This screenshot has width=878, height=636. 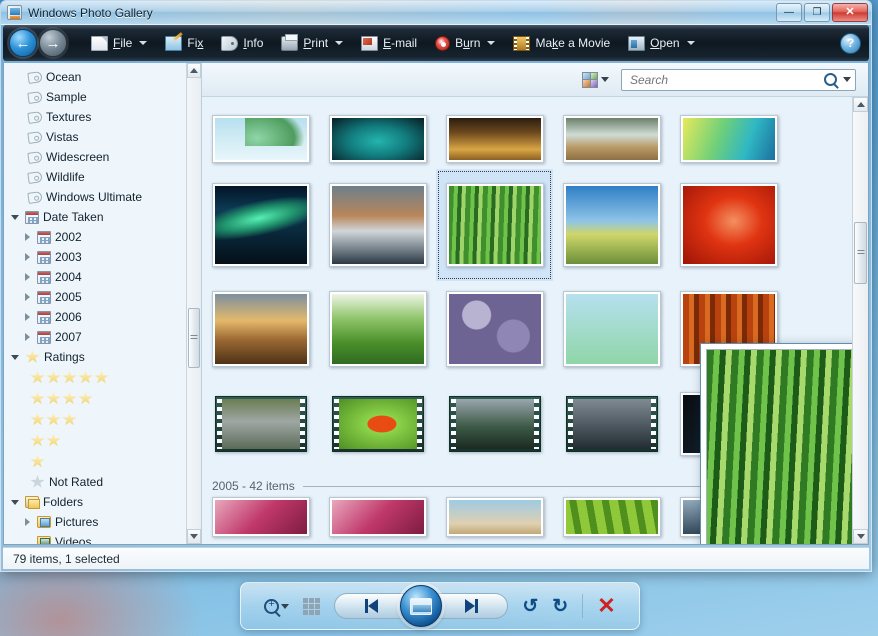 I want to click on video-thumbnail-lake-shore, so click(x=494, y=424).